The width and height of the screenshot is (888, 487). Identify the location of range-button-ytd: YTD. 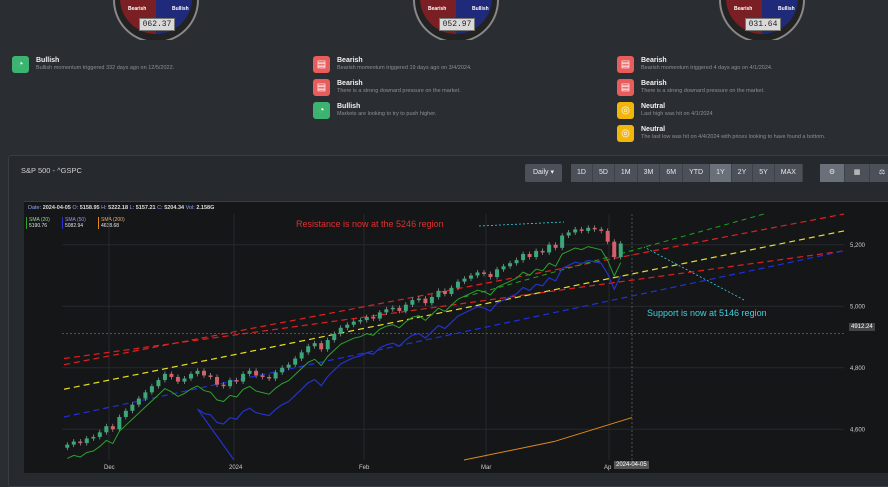
(697, 173).